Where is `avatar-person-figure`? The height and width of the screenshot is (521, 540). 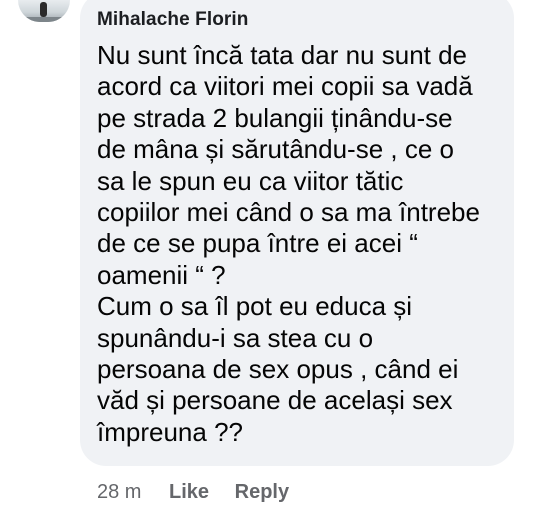 avatar-person-figure is located at coordinates (43, 9).